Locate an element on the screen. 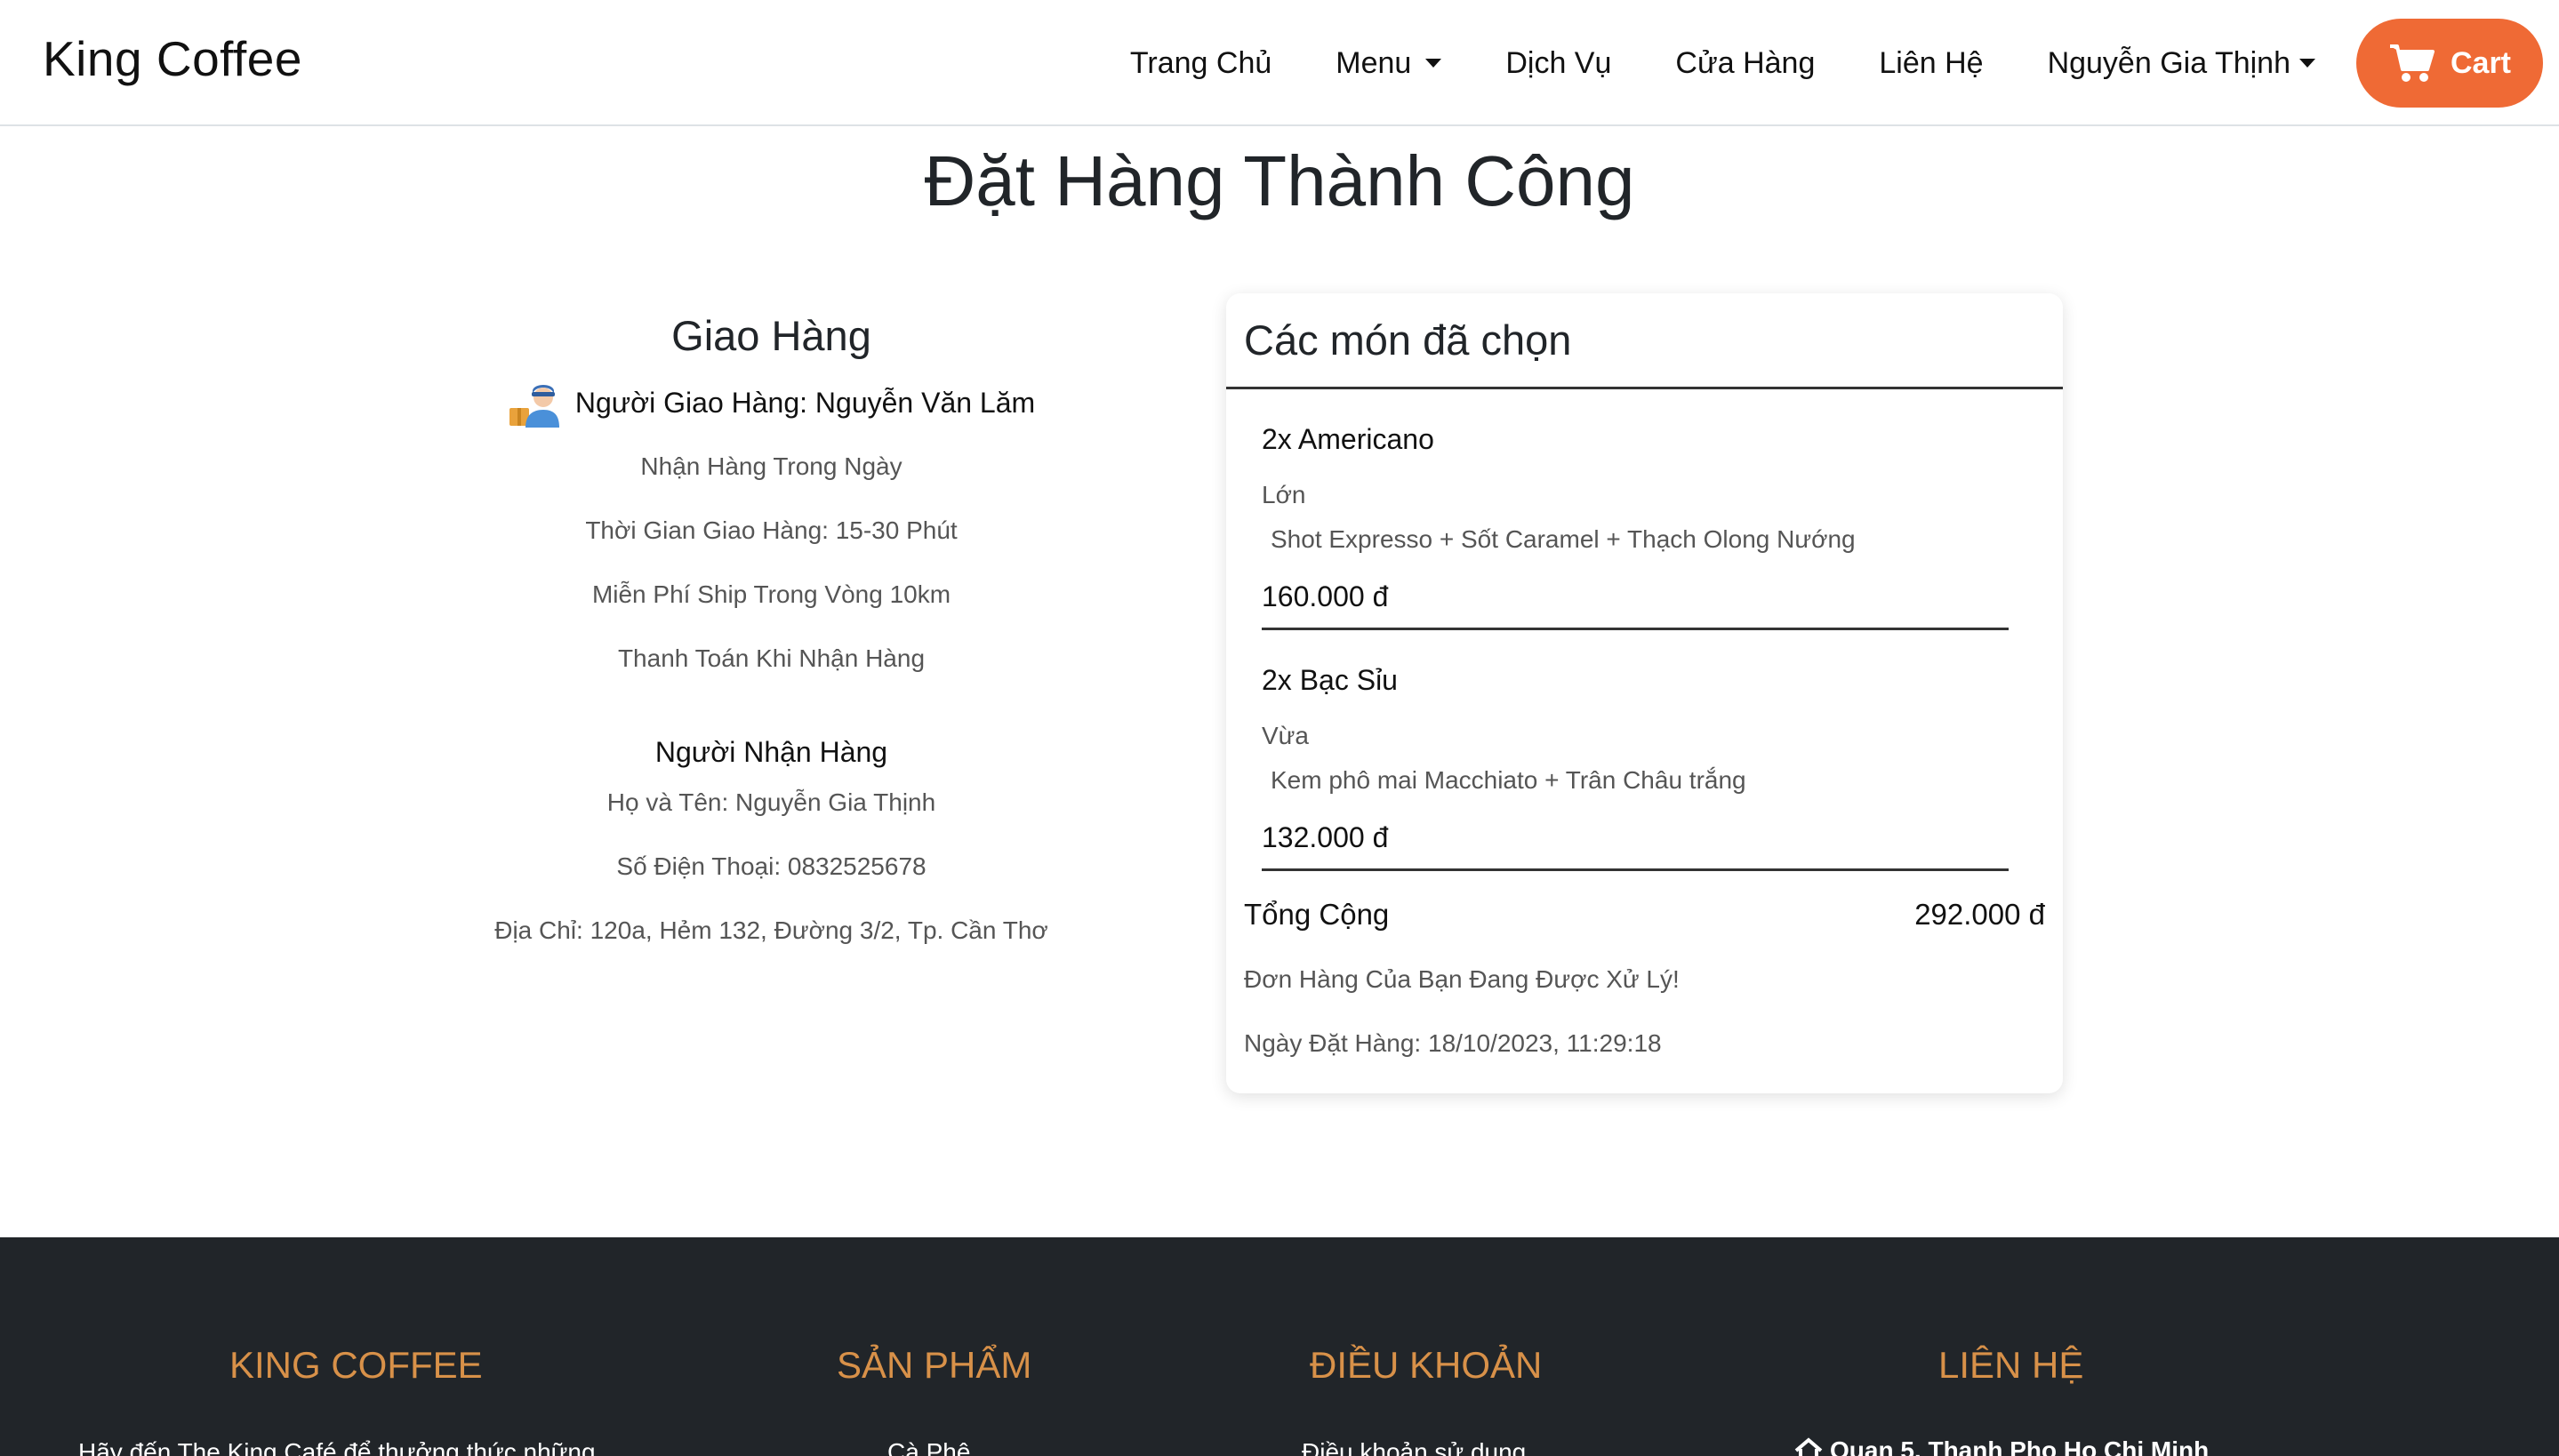 The height and width of the screenshot is (1456, 2559). footer-col-contact: LIÊN HỆ is located at coordinates (2010, 1365).